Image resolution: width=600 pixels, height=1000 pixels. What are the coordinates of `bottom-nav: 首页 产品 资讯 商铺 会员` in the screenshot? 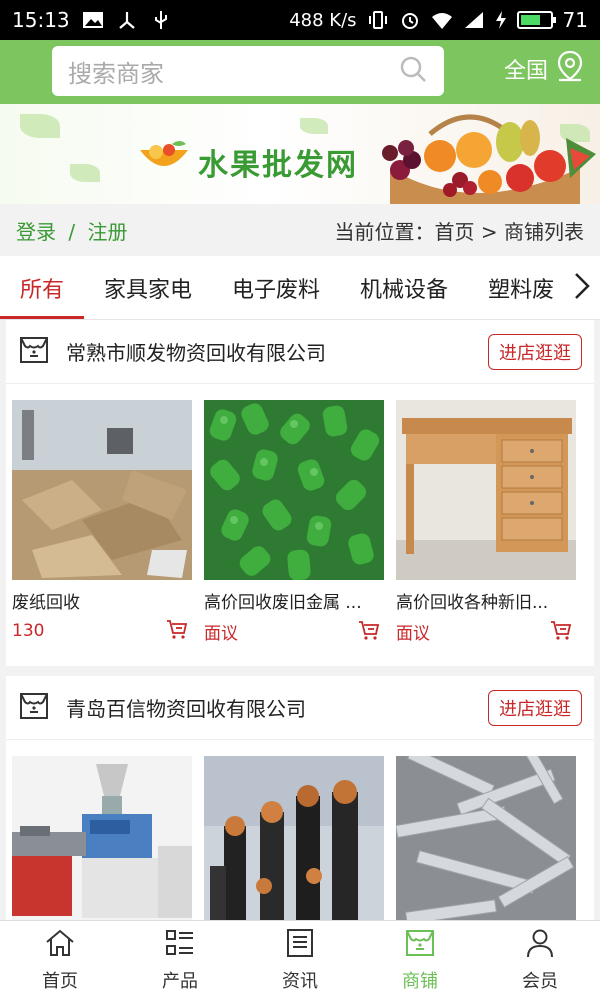 It's located at (300, 960).